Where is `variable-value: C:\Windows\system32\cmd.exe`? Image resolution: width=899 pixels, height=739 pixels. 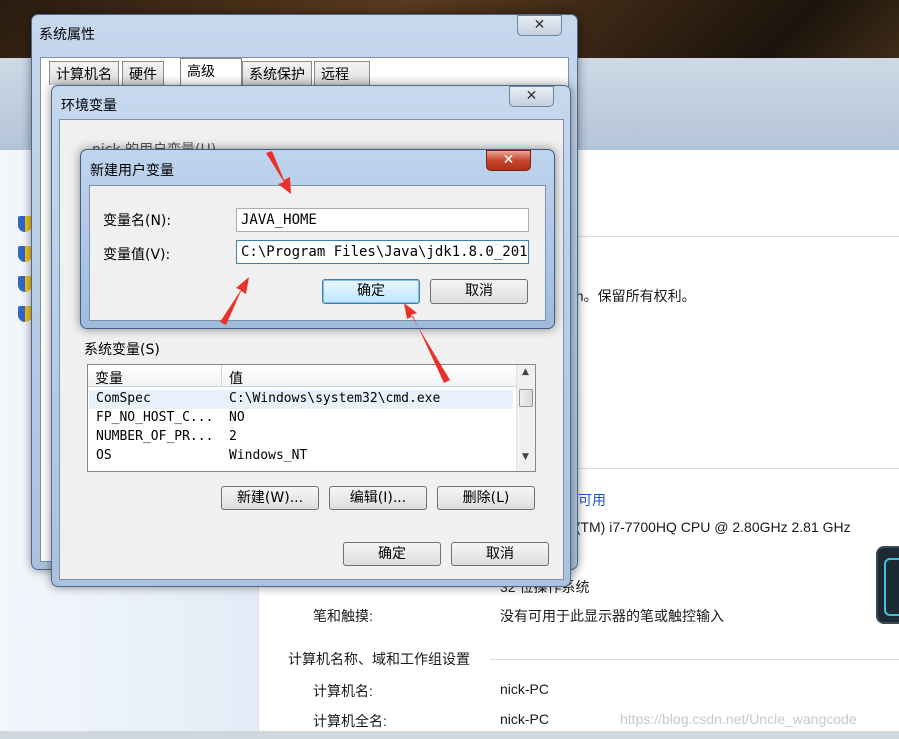 variable-value: C:\Windows\system32\cmd.exe is located at coordinates (335, 398).